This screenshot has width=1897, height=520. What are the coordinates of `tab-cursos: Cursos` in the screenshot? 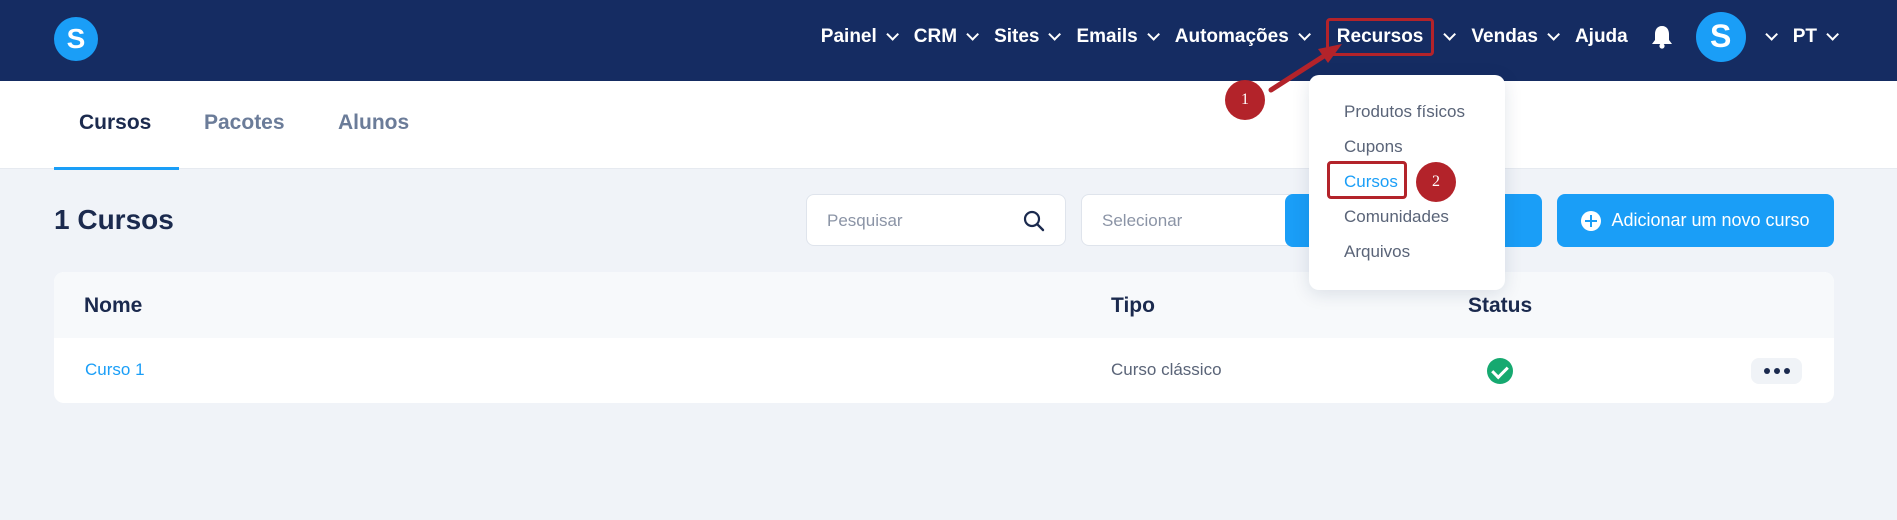 It's located at (115, 123).